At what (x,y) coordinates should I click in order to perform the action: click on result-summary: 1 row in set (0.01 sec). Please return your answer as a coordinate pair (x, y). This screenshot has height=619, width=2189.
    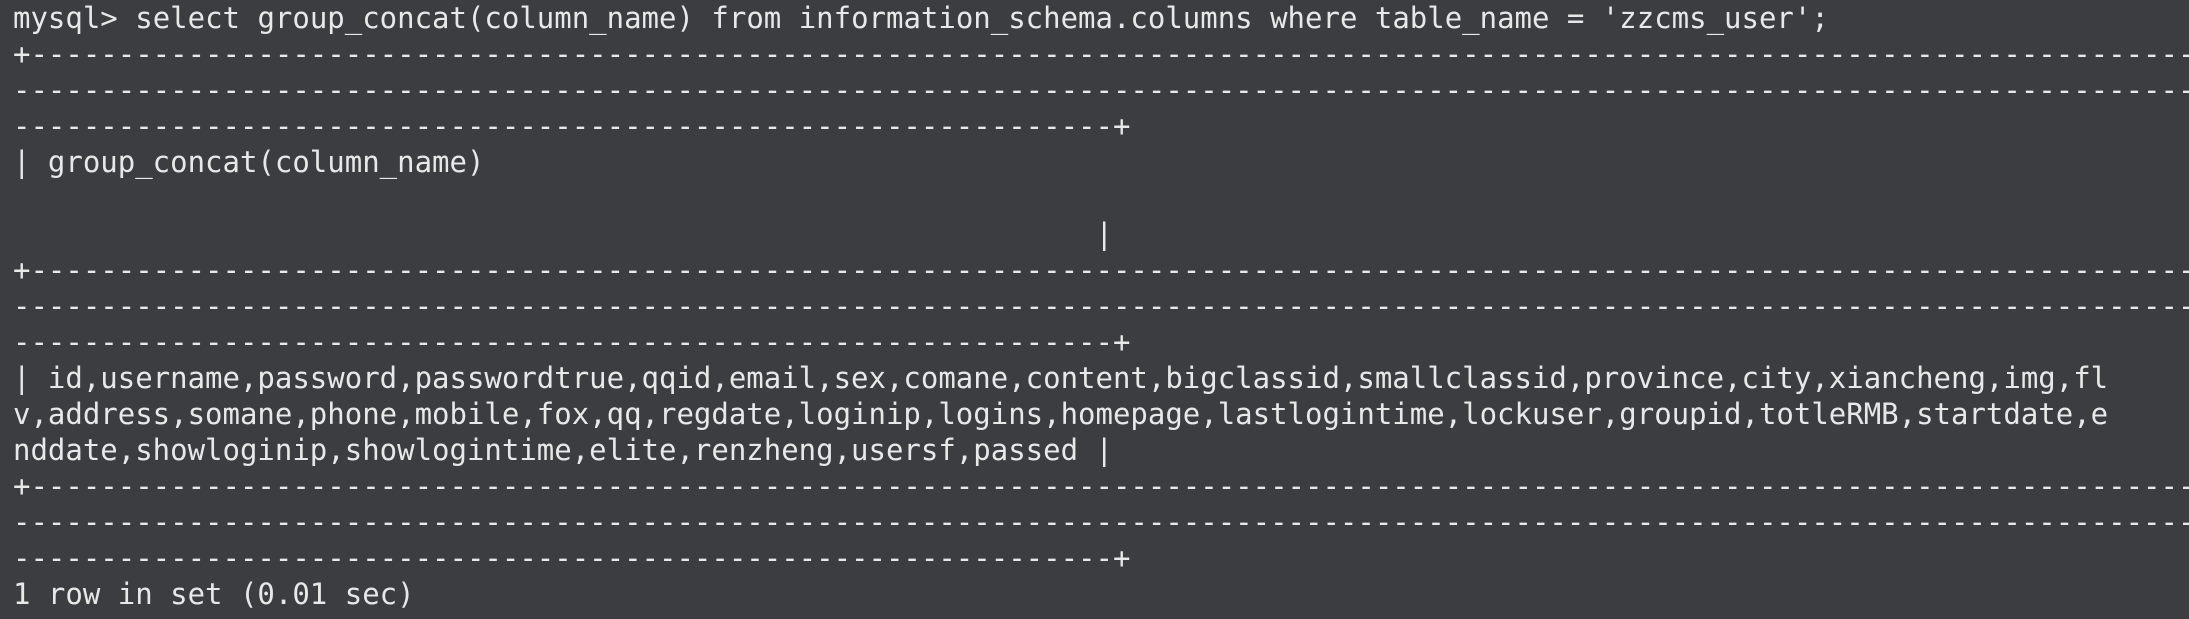
    Looking at the image, I should click on (214, 594).